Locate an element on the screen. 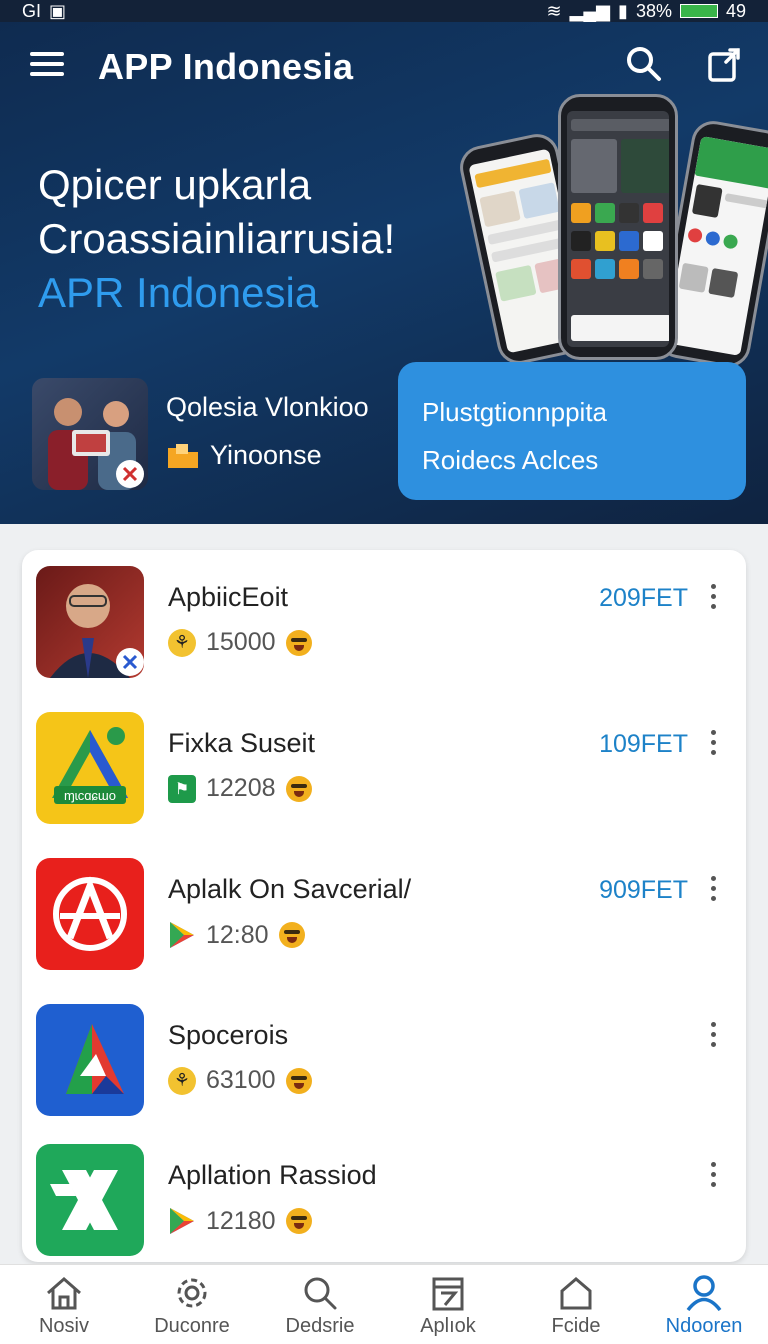  app-count: 12180 is located at coordinates (241, 1220).